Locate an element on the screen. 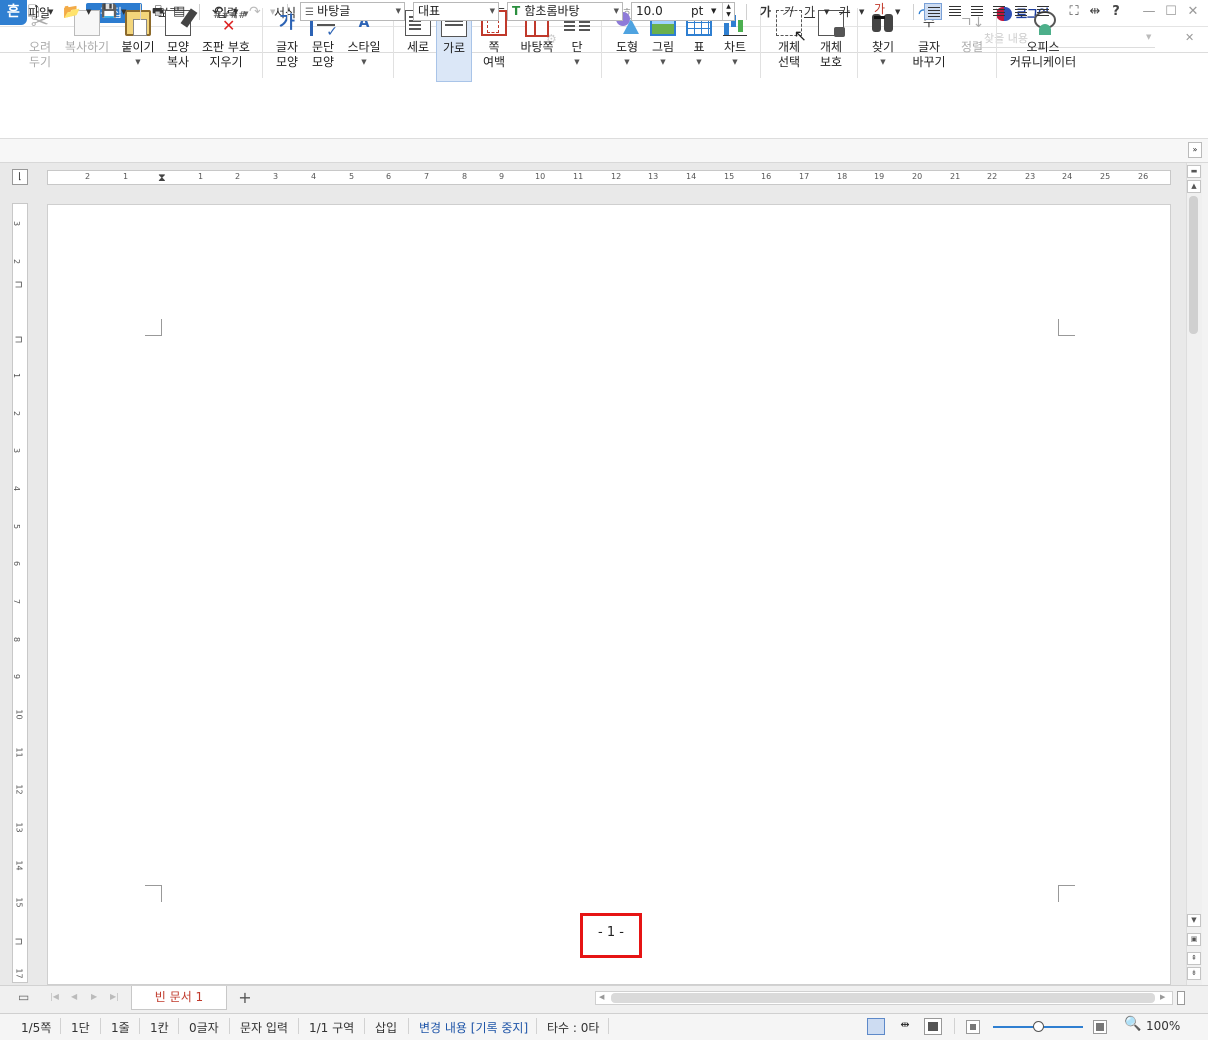  style-select: ☰ 바탕글 ▼ is located at coordinates (352, 11).